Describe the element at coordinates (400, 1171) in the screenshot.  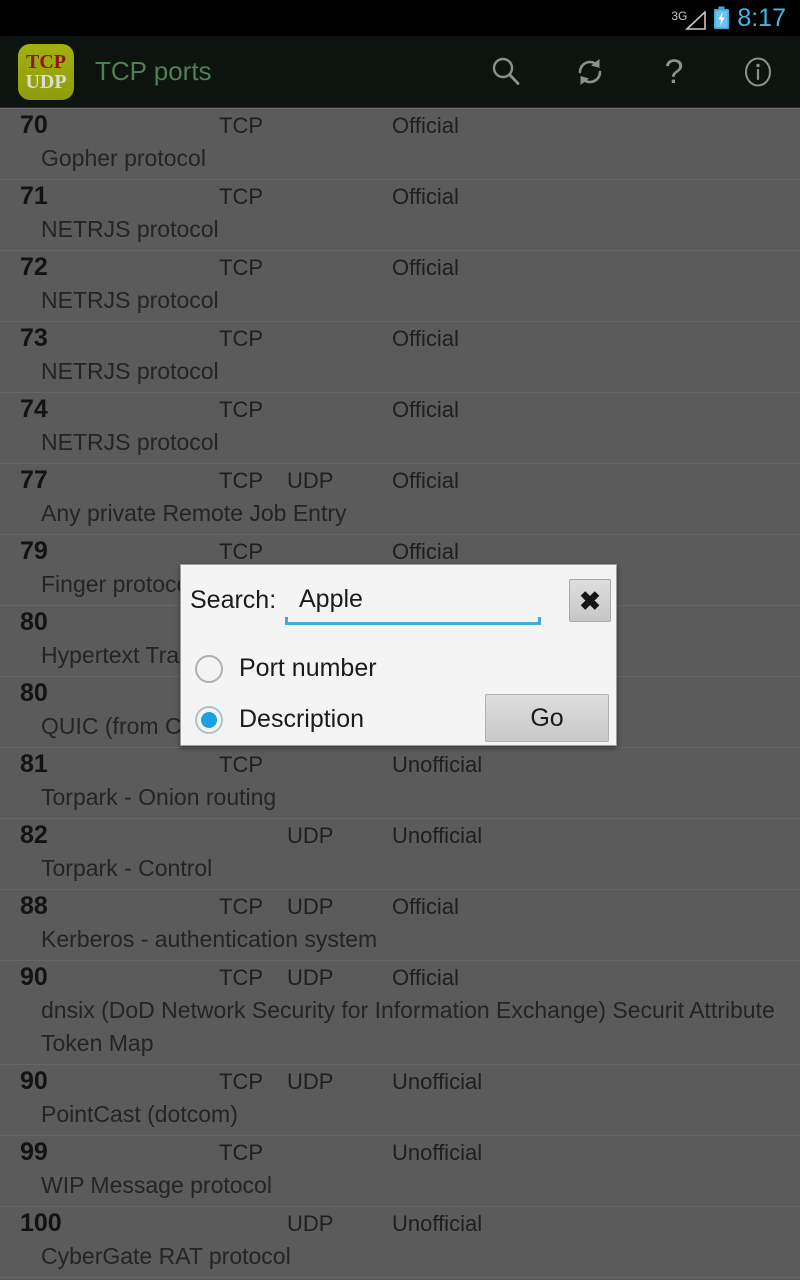
I see `table-row: 99 TCP Unofficial WIP Message protocol` at that location.